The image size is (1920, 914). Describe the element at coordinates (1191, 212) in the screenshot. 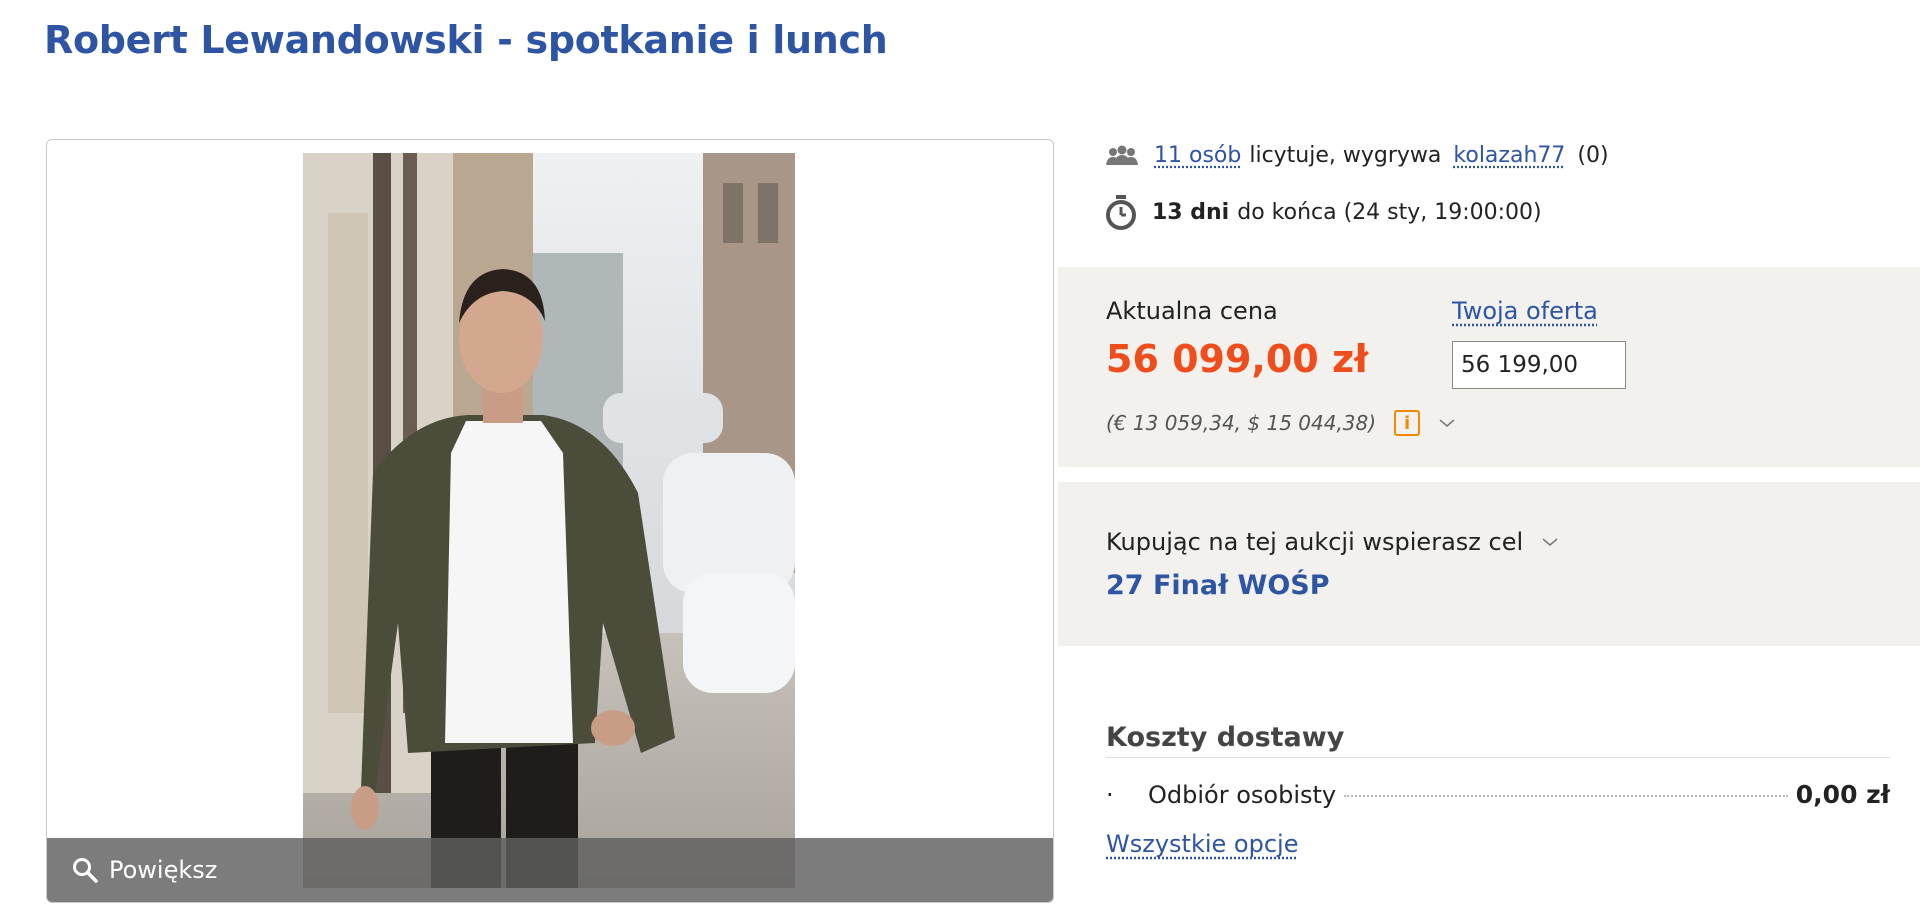

I see `days-left: 13 dni` at that location.